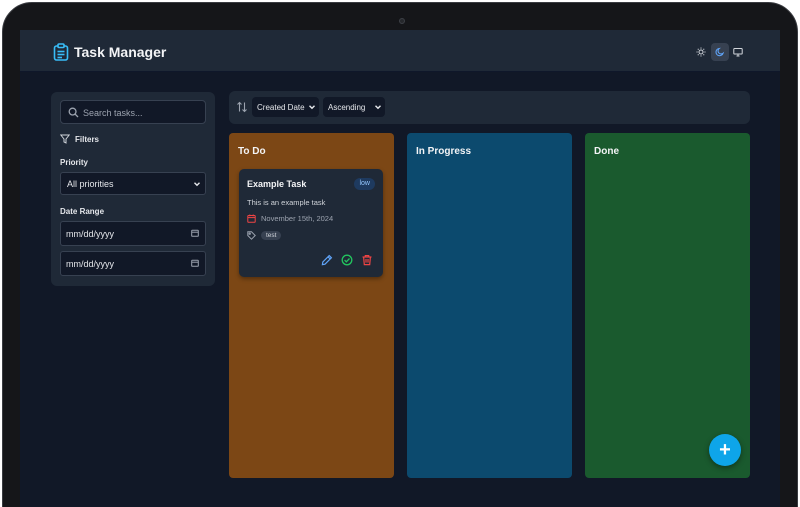 The width and height of the screenshot is (800, 507). Describe the element at coordinates (90, 234) in the screenshot. I see `date-start-placeholder: mm/dd/yyyy` at that location.